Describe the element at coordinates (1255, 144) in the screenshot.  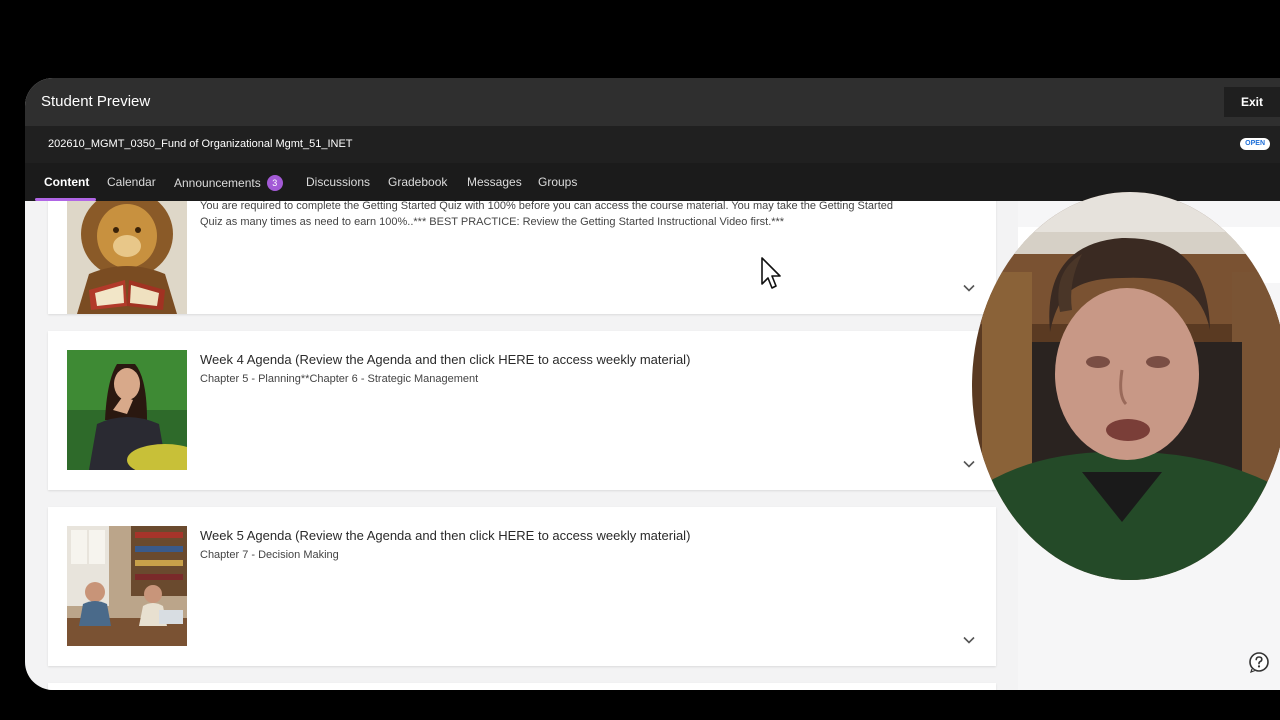
I see `status-badge: OPEN` at that location.